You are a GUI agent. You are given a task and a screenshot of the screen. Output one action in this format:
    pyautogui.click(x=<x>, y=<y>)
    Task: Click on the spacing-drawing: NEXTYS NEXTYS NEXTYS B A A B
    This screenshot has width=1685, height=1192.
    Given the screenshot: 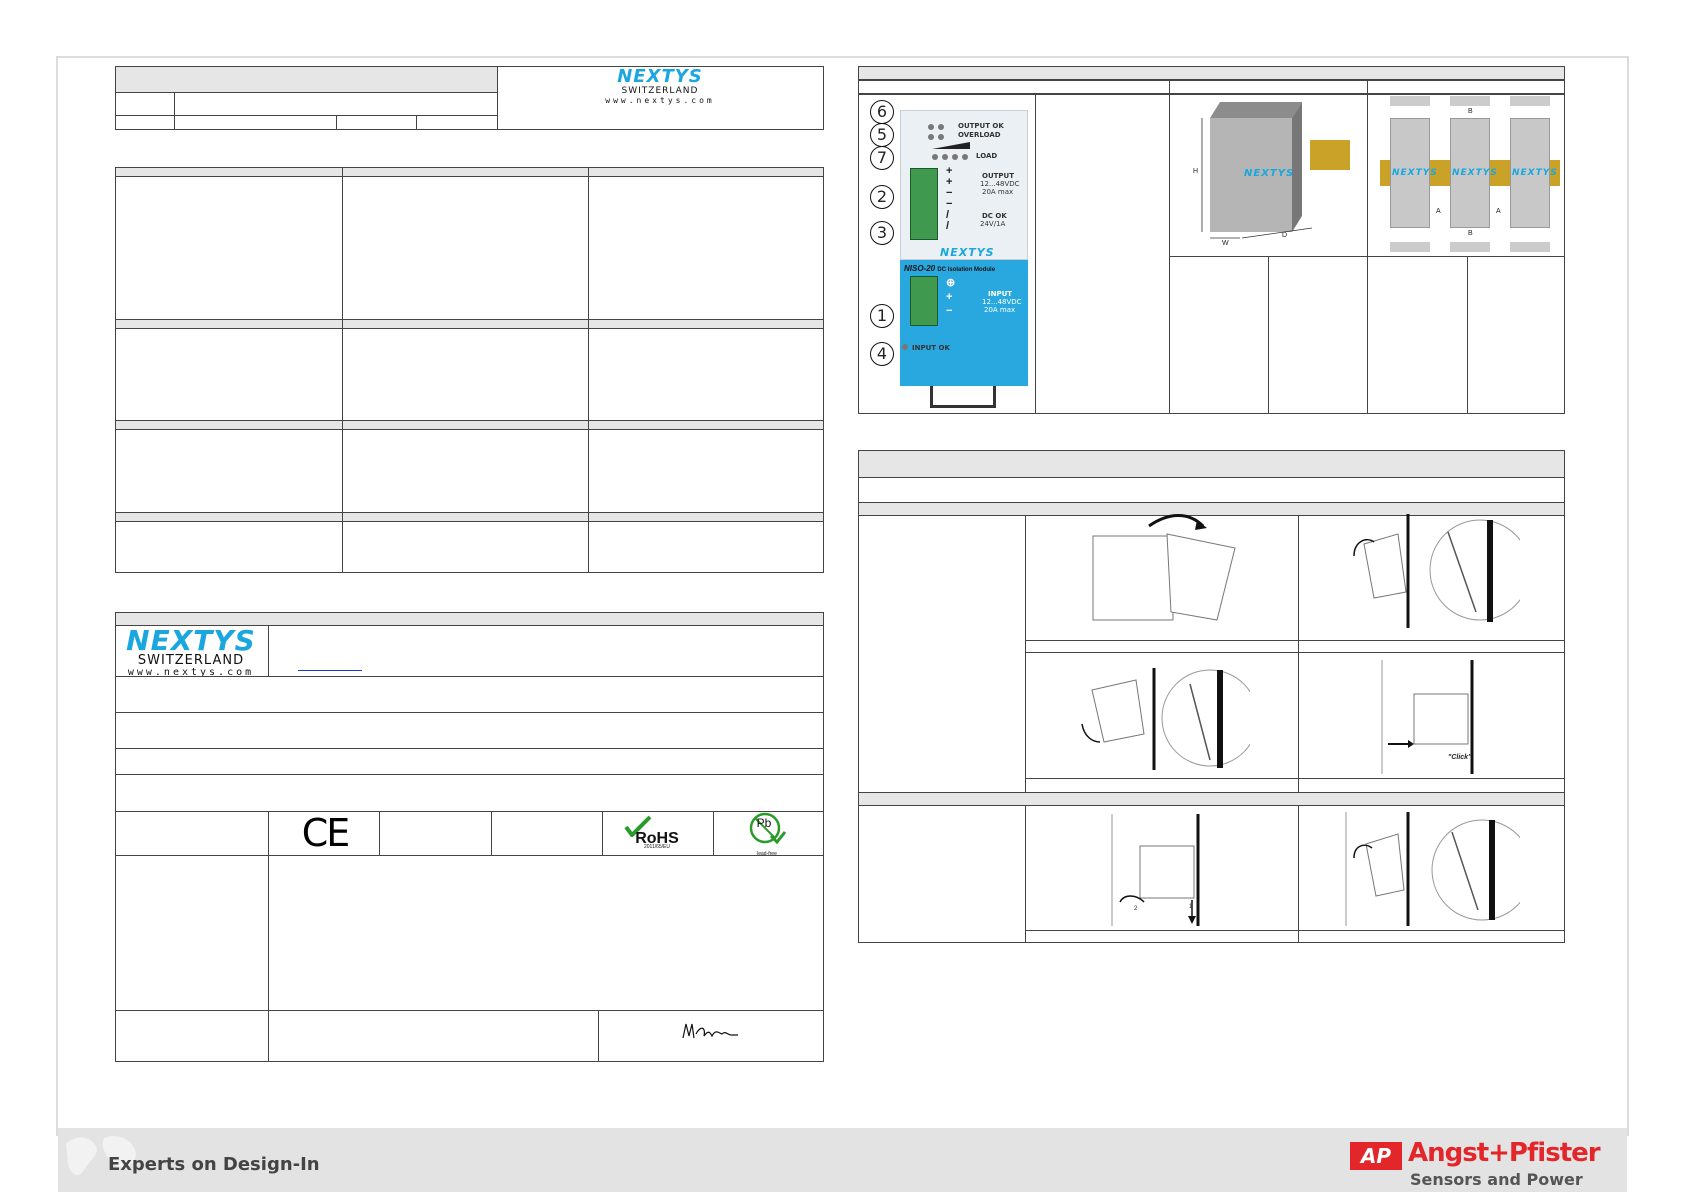 What is the action you would take?
    pyautogui.click(x=1470, y=175)
    